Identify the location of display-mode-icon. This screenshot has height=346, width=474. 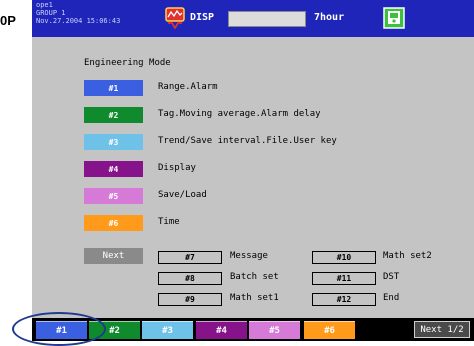
(175, 18).